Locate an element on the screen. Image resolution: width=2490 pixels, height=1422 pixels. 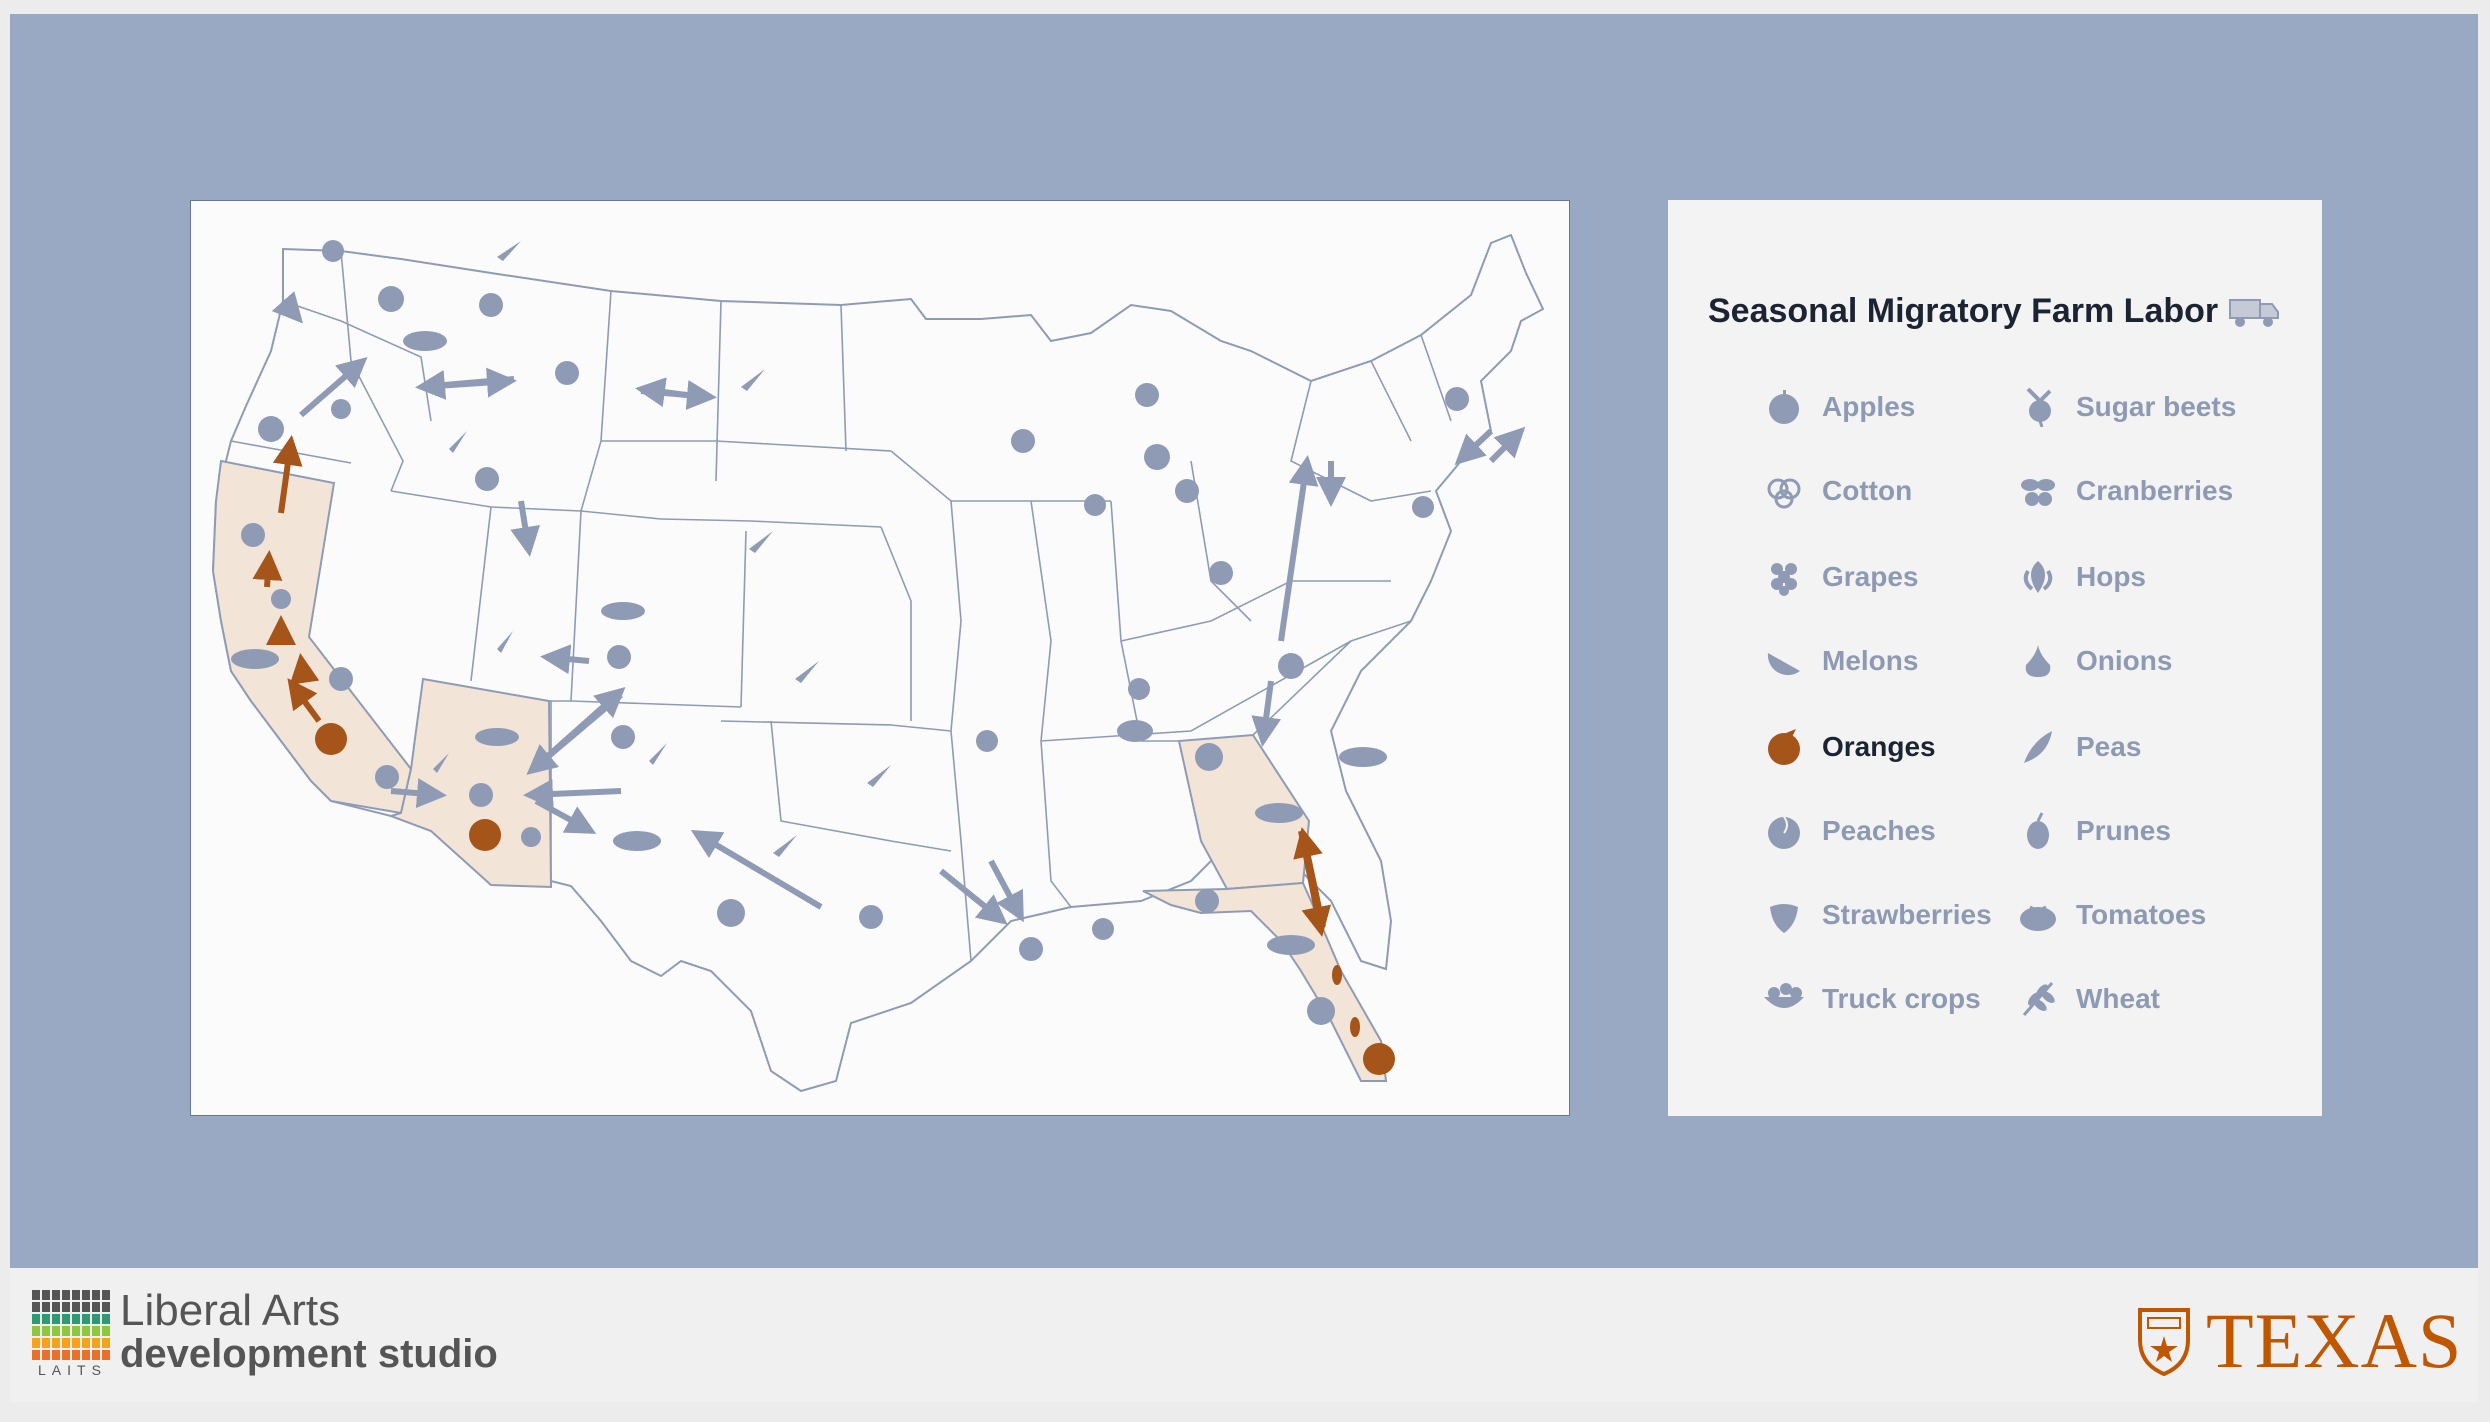
legend-item-peaches: Peaches is located at coordinates (1849, 831).